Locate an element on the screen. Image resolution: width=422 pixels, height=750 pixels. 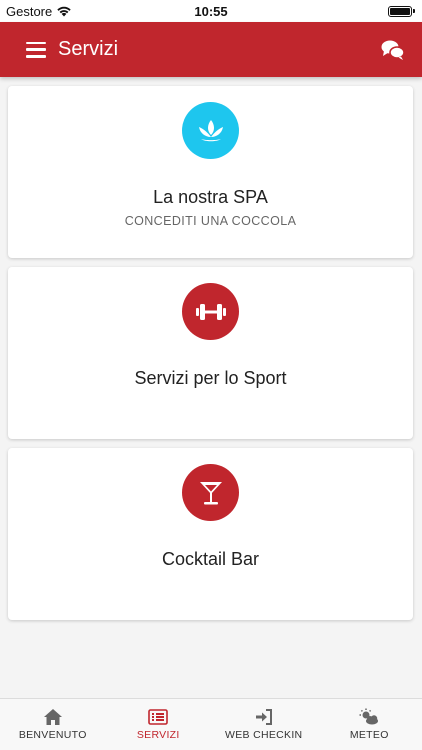
sport-icon-circle is located at coordinates (210, 311).